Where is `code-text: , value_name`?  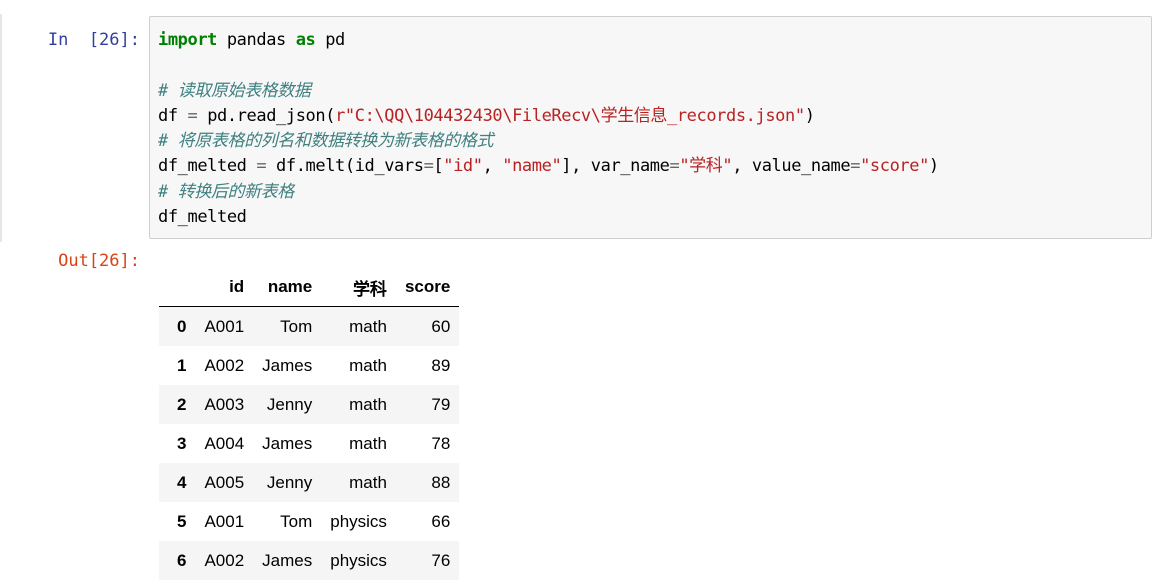
code-text: , value_name is located at coordinates (791, 166).